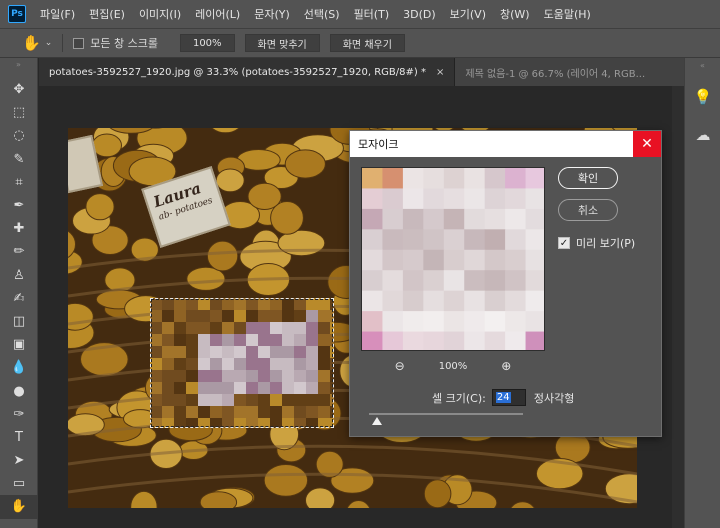 This screenshot has height=528, width=720. Describe the element at coordinates (505, 144) in the screenshot. I see `dialog-titlebar: 모자이크 ✕` at that location.